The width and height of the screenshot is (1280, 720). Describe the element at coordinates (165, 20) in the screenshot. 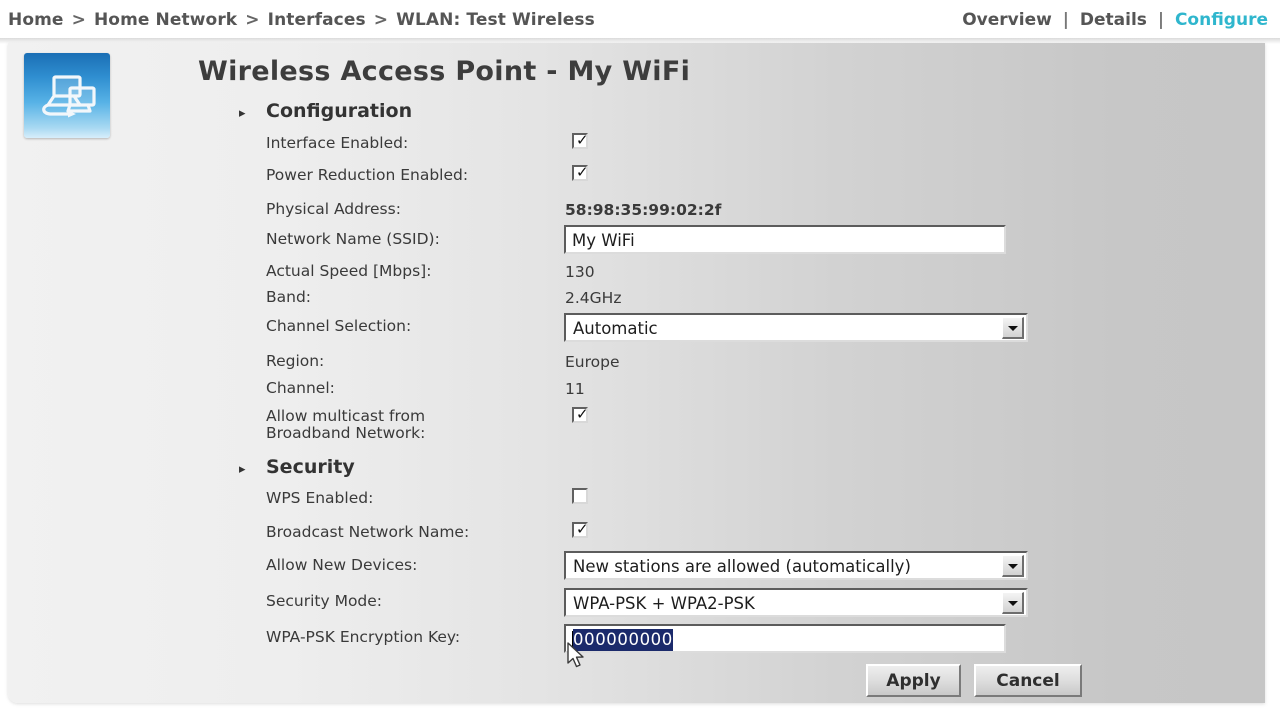

I see `breadcrumb-item-home-network: Home Network` at that location.